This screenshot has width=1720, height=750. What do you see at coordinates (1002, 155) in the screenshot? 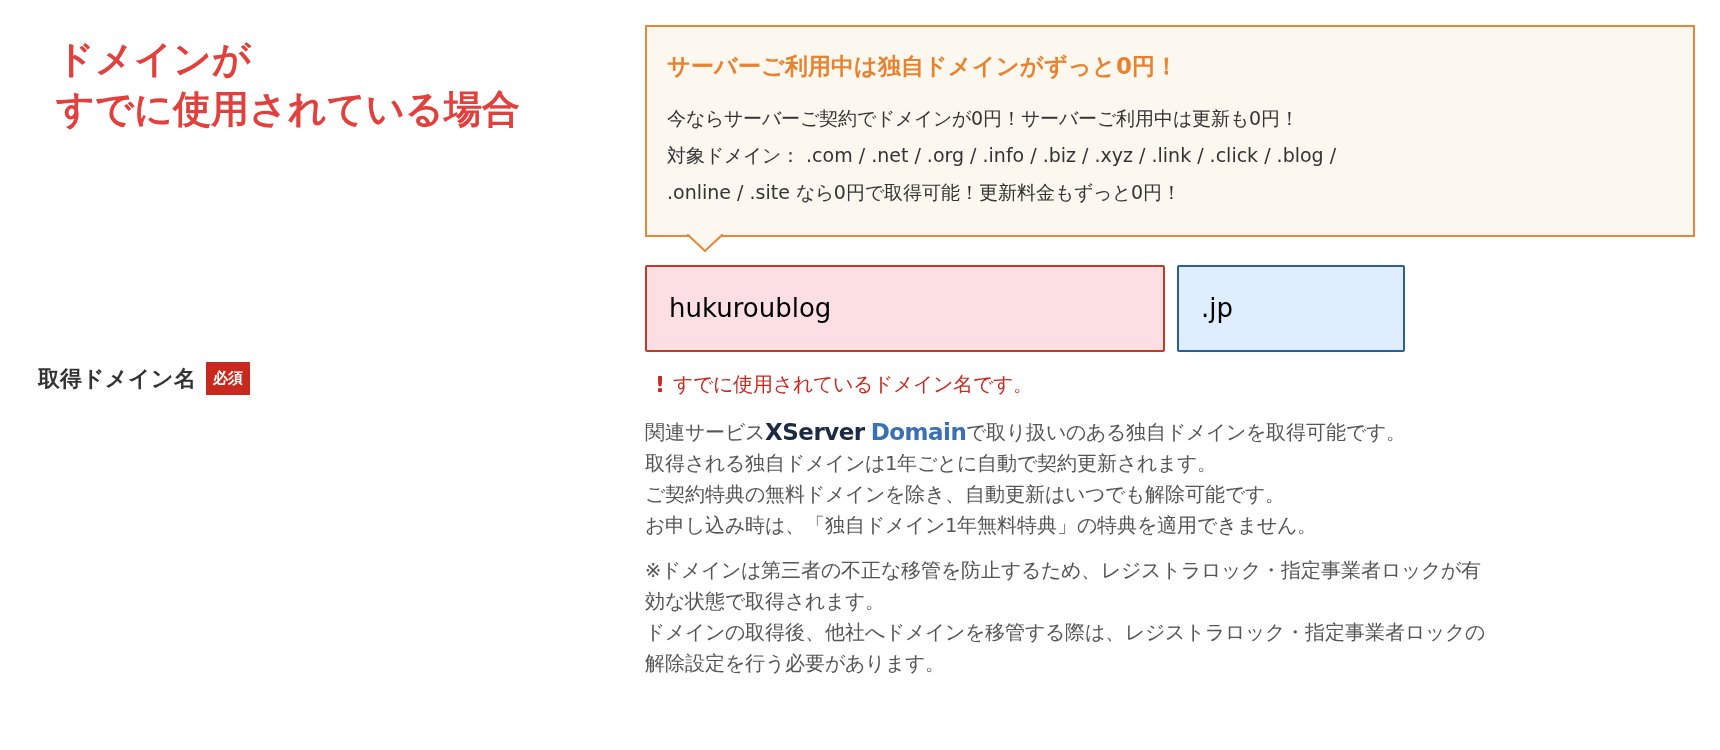
I see `callout-text: 対象ドメイン： .com / .net / .org / .info / .biz / .xyz / .link / .click / .blog /` at bounding box center [1002, 155].